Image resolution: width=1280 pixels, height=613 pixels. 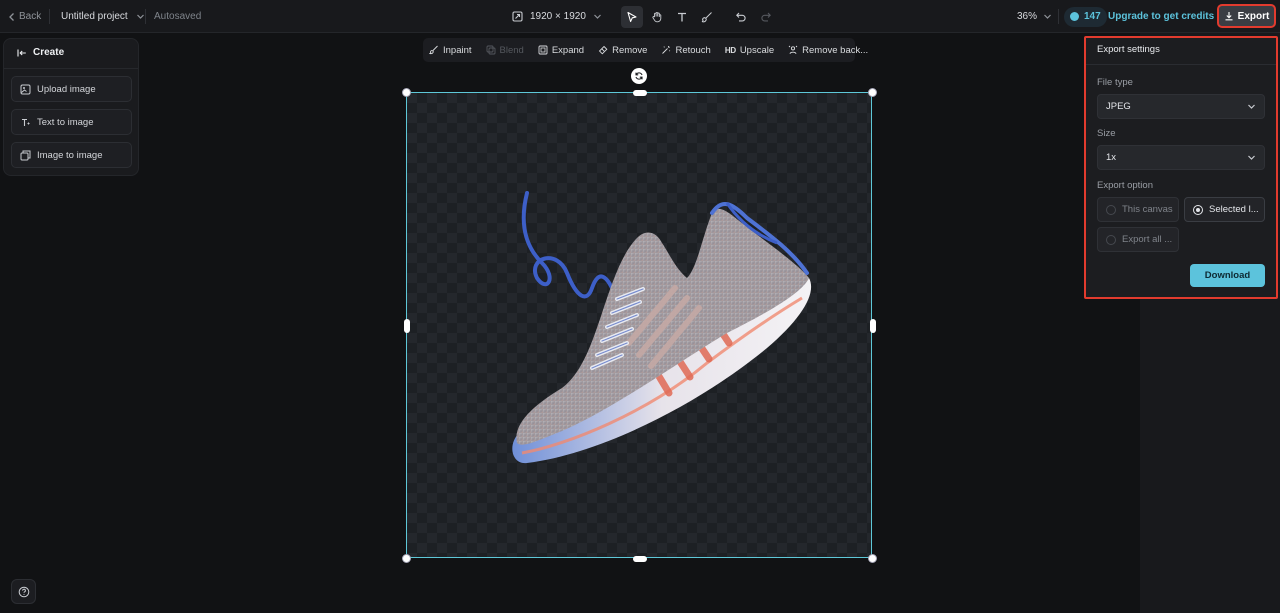 What do you see at coordinates (1161, 16) in the screenshot?
I see `upgrade-link: Upgrade to get credits` at bounding box center [1161, 16].